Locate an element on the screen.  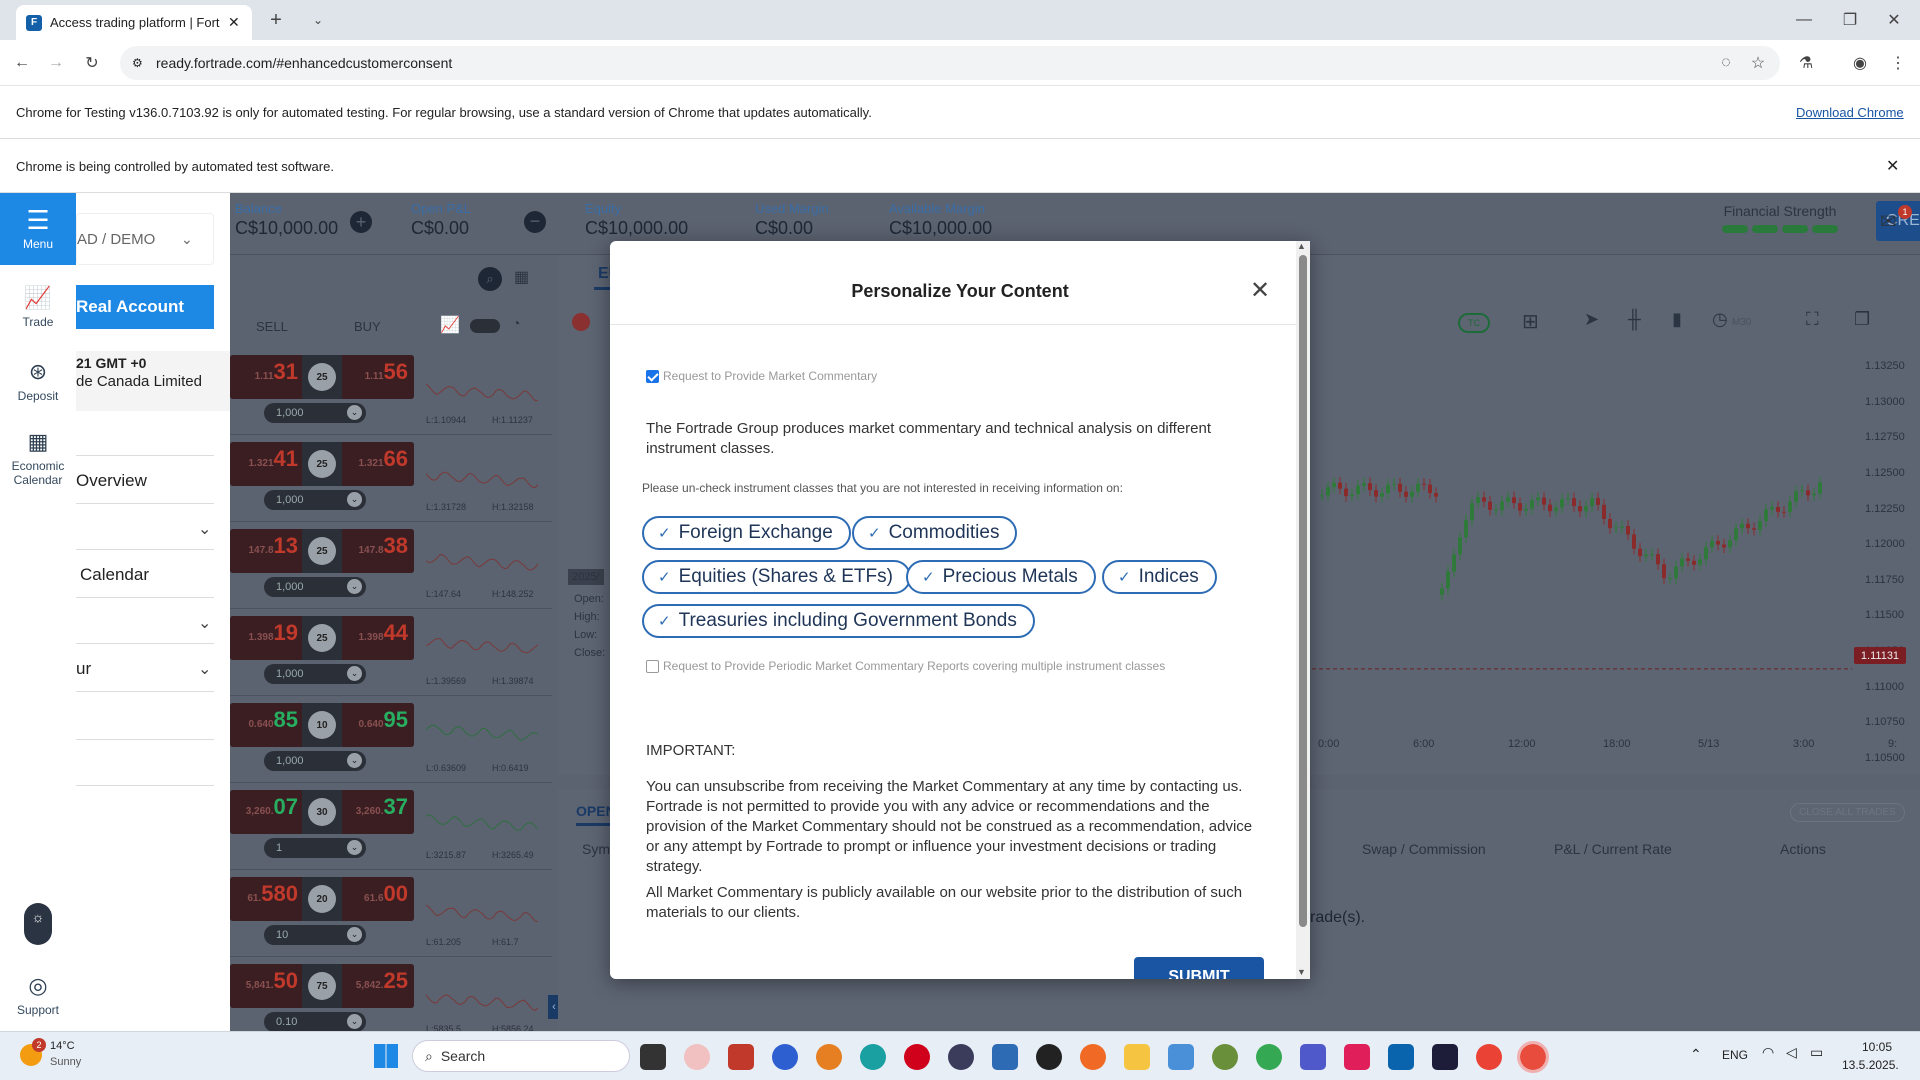
scroll-up-arrow: ▲ is located at coordinates (1301, 246).